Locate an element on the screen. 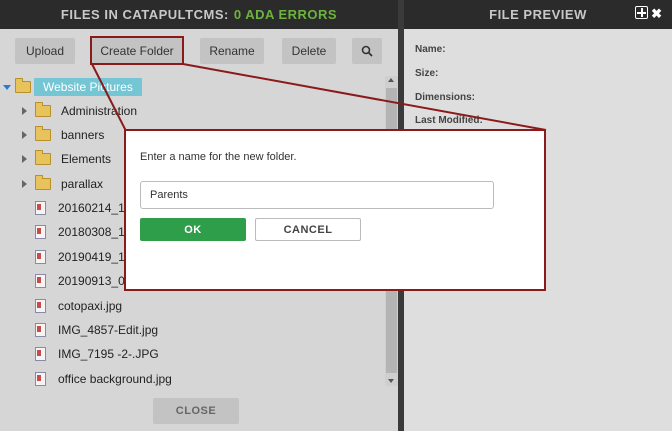 The width and height of the screenshot is (672, 431). tree-root: Website Pictures is located at coordinates (72, 87).